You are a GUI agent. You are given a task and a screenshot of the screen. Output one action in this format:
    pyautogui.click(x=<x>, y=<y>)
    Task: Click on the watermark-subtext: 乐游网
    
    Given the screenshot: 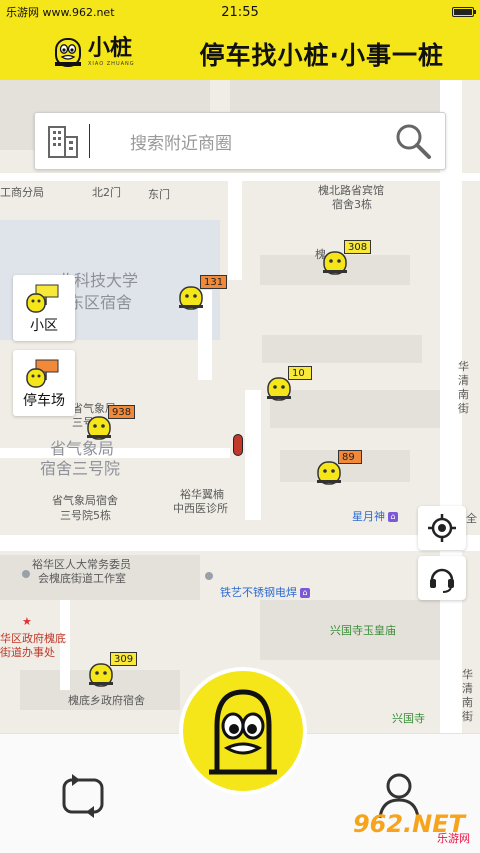 What is the action you would take?
    pyautogui.click(x=453, y=838)
    